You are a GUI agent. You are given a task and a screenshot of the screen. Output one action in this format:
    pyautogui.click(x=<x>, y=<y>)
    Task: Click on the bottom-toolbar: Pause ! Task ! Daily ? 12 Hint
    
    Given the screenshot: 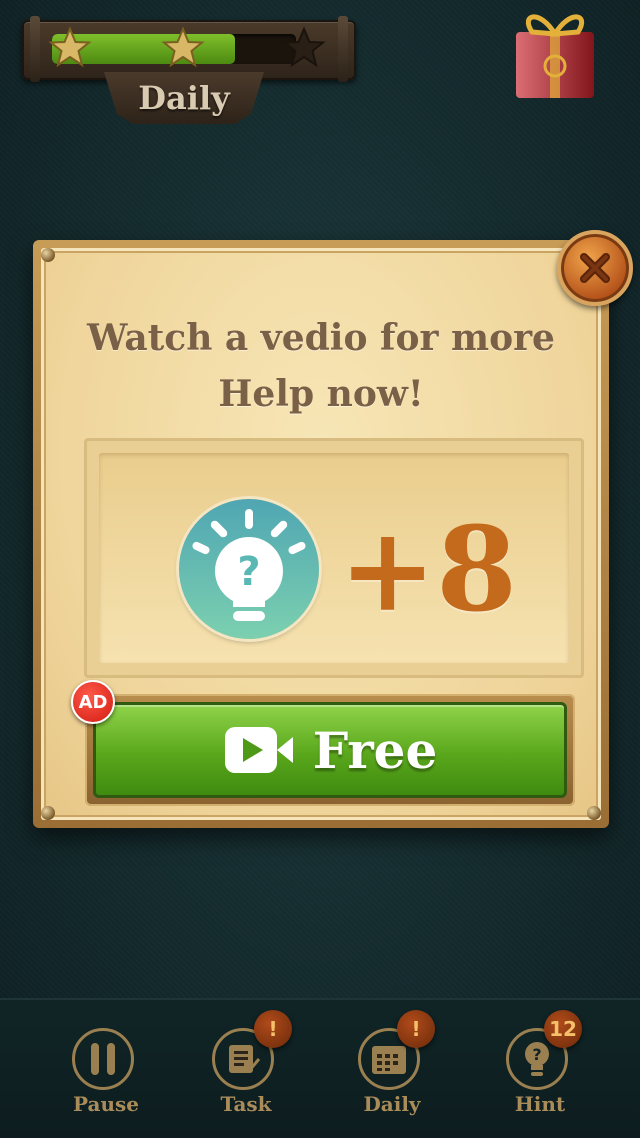 What is the action you would take?
    pyautogui.click(x=320, y=1068)
    